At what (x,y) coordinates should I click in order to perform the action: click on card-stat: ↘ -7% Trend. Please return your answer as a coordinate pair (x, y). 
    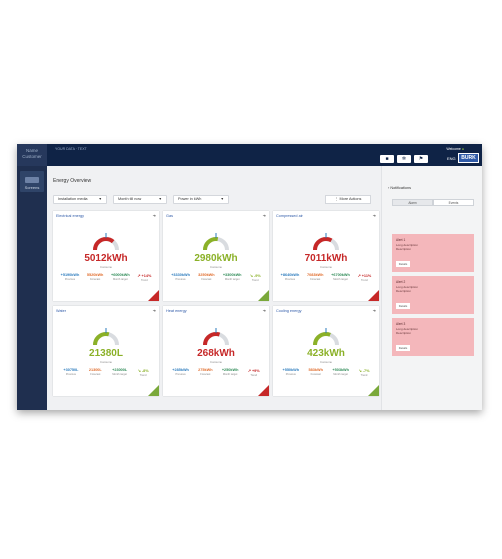
    Looking at the image, I should click on (363, 372).